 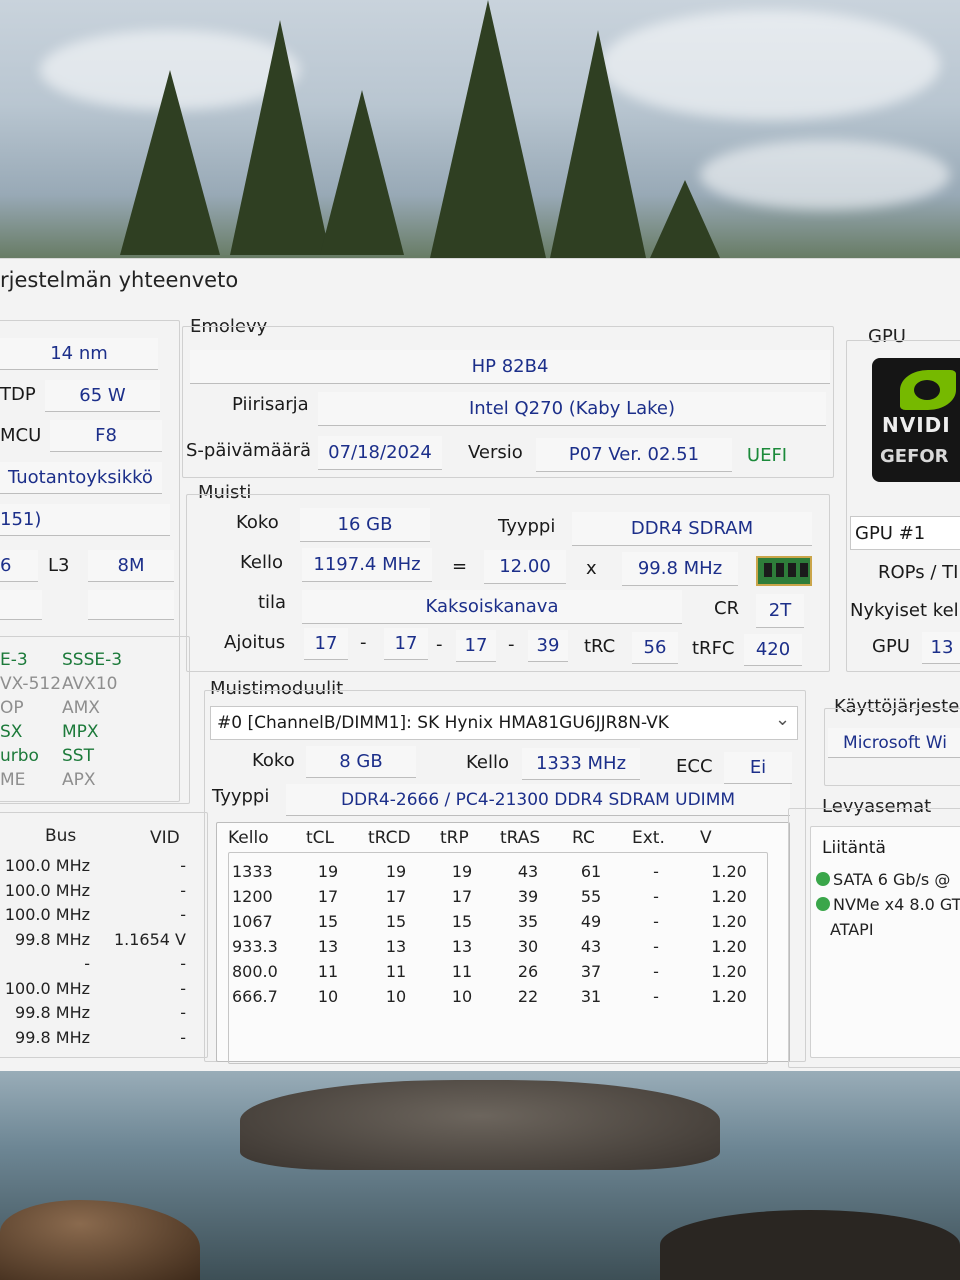 What do you see at coordinates (252, 871) in the screenshot?
I see `spd-cell: 1333` at bounding box center [252, 871].